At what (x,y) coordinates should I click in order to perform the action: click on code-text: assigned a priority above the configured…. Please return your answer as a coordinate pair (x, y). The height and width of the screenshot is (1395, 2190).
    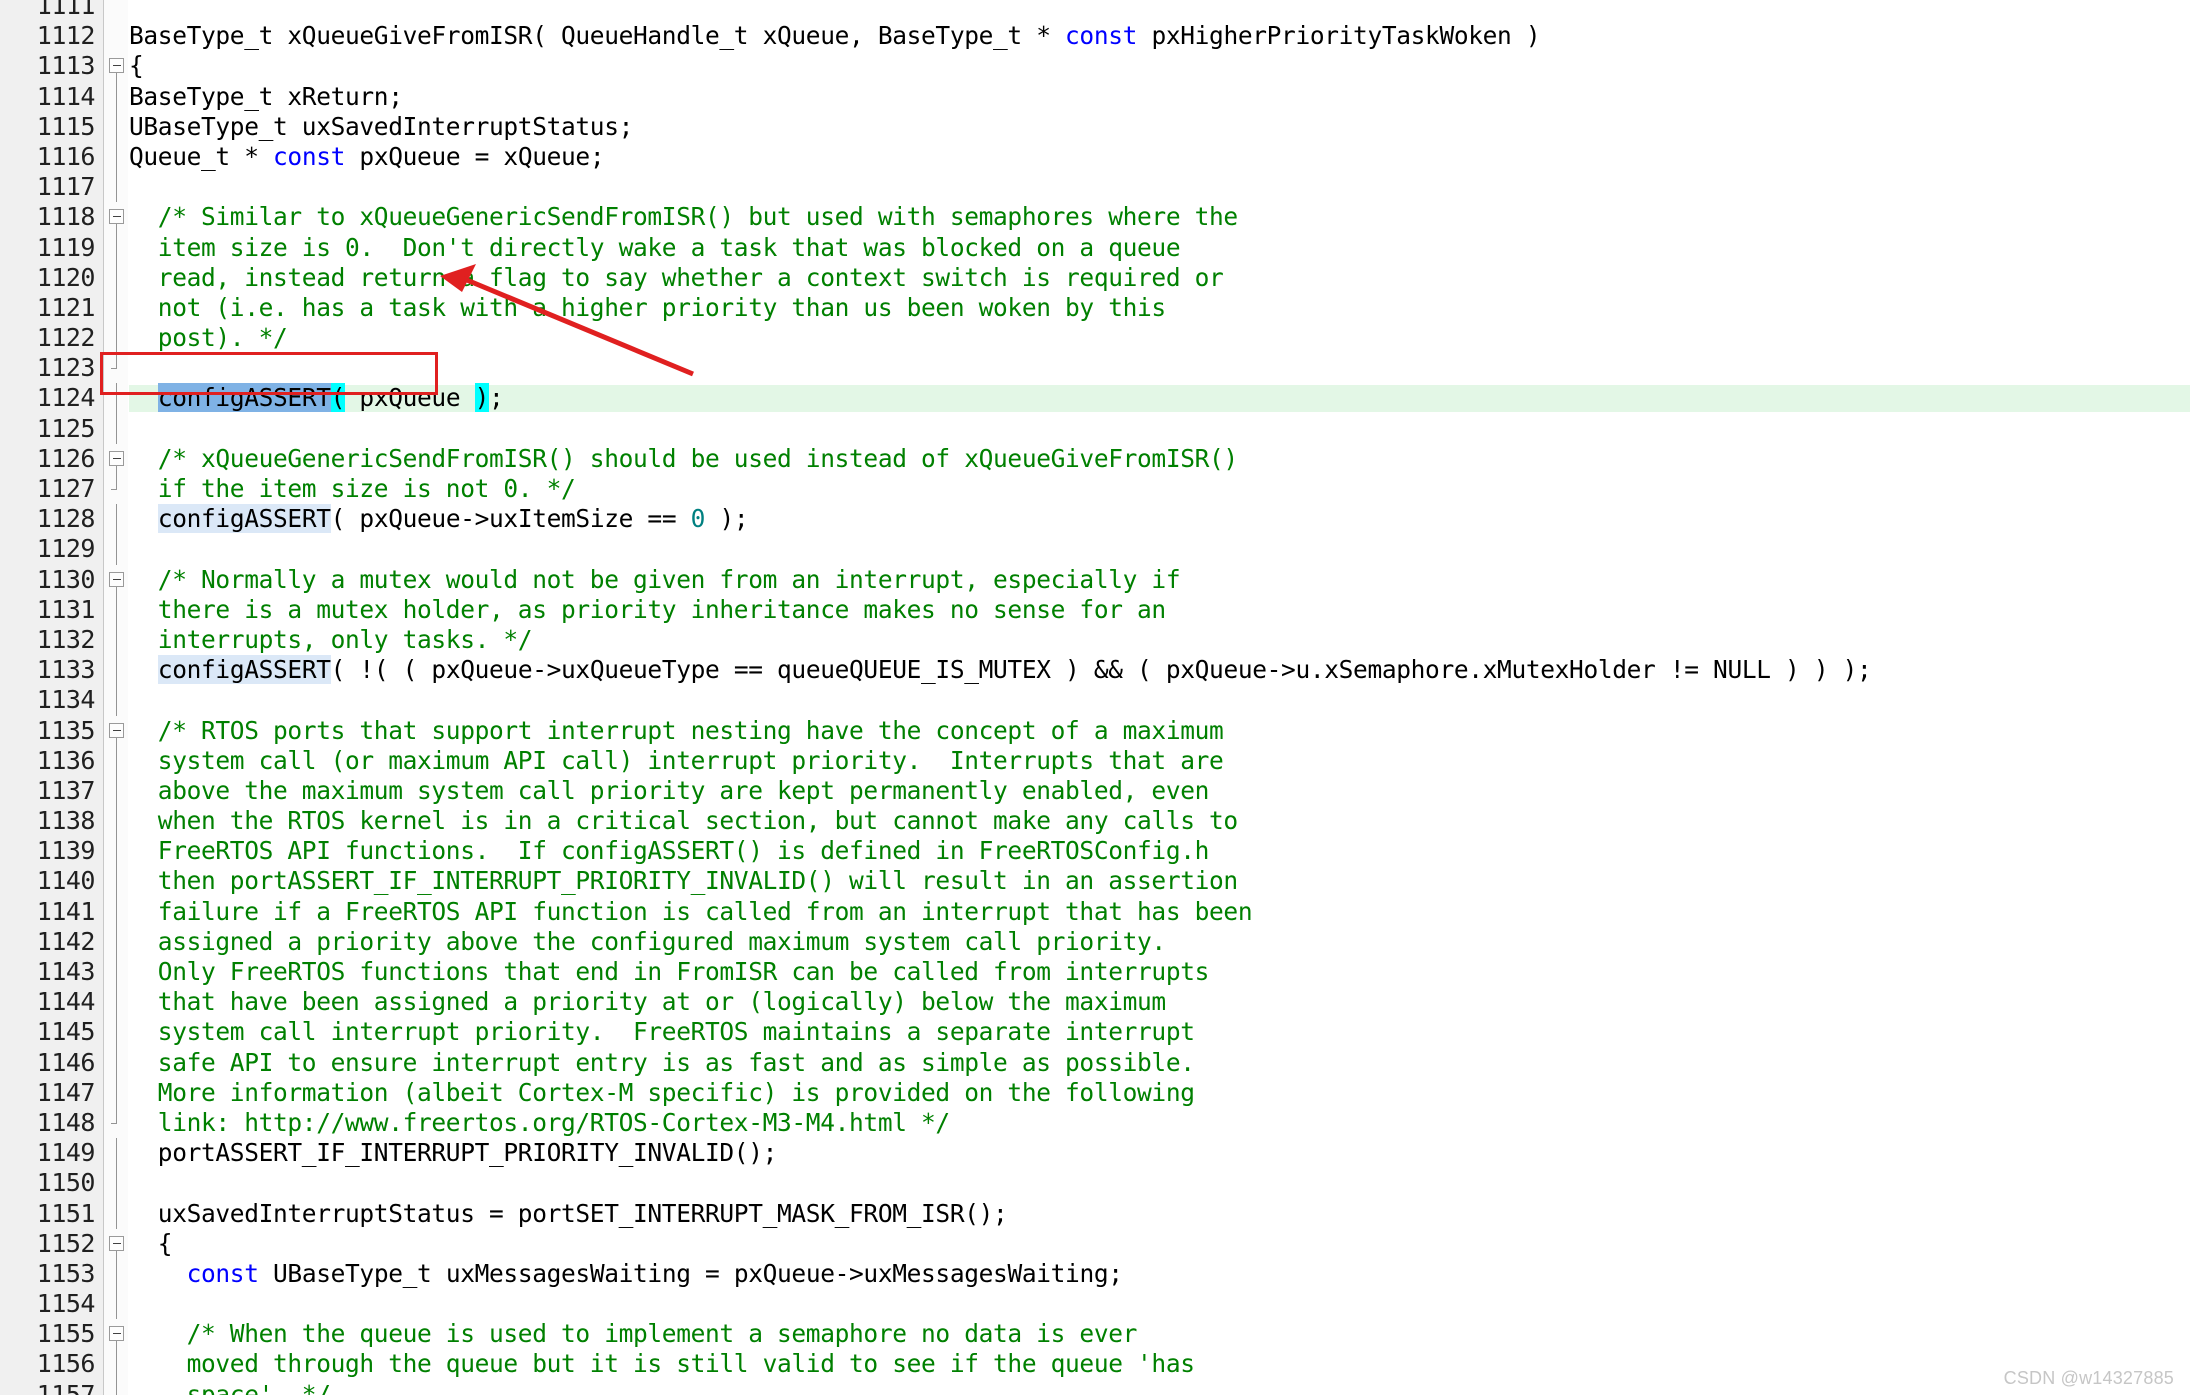
    Looking at the image, I should click on (647, 942).